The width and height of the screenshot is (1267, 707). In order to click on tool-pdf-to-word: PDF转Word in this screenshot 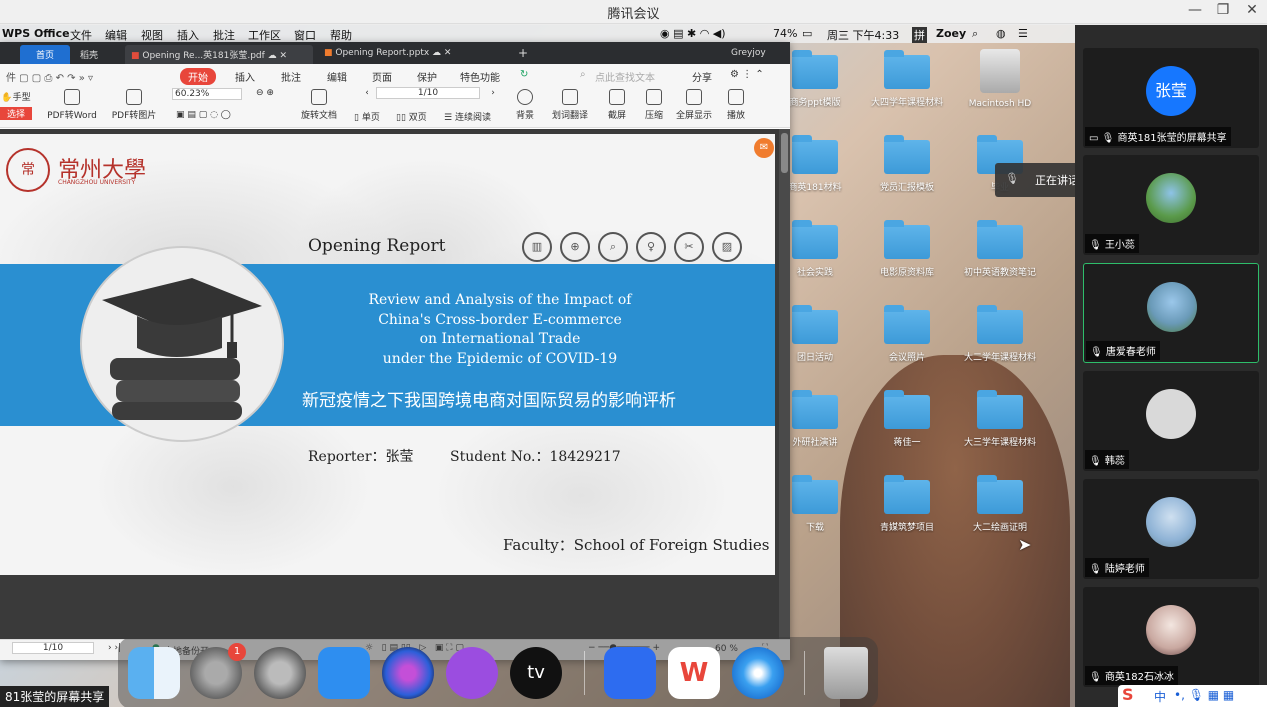, I will do `click(72, 105)`.